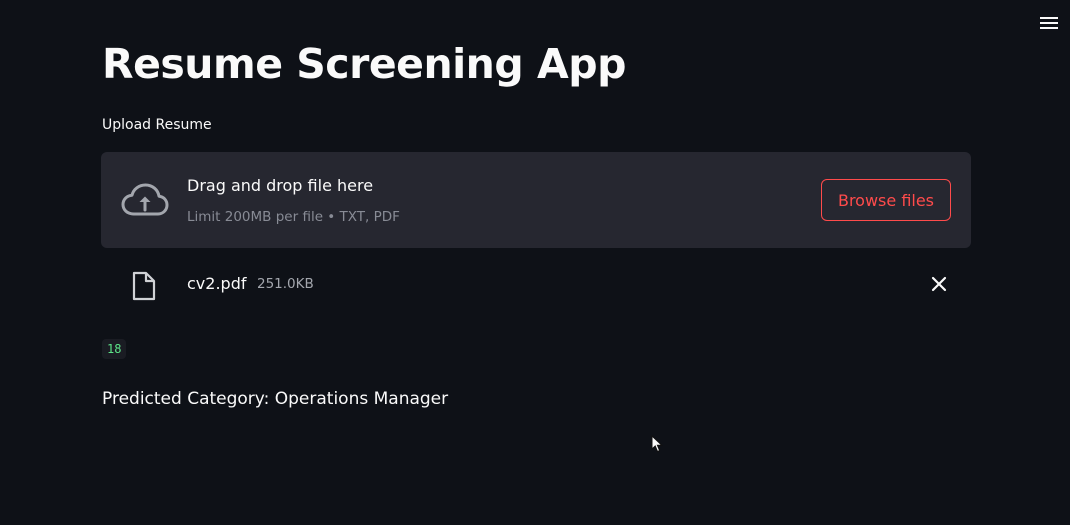 The width and height of the screenshot is (1070, 525). Describe the element at coordinates (657, 444) in the screenshot. I see `mouse-cursor-icon` at that location.